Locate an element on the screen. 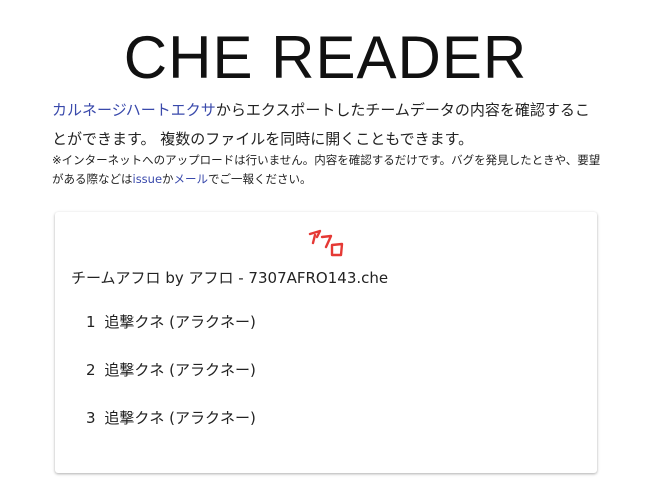 The width and height of the screenshot is (651, 478). notice-connector: か is located at coordinates (168, 179).